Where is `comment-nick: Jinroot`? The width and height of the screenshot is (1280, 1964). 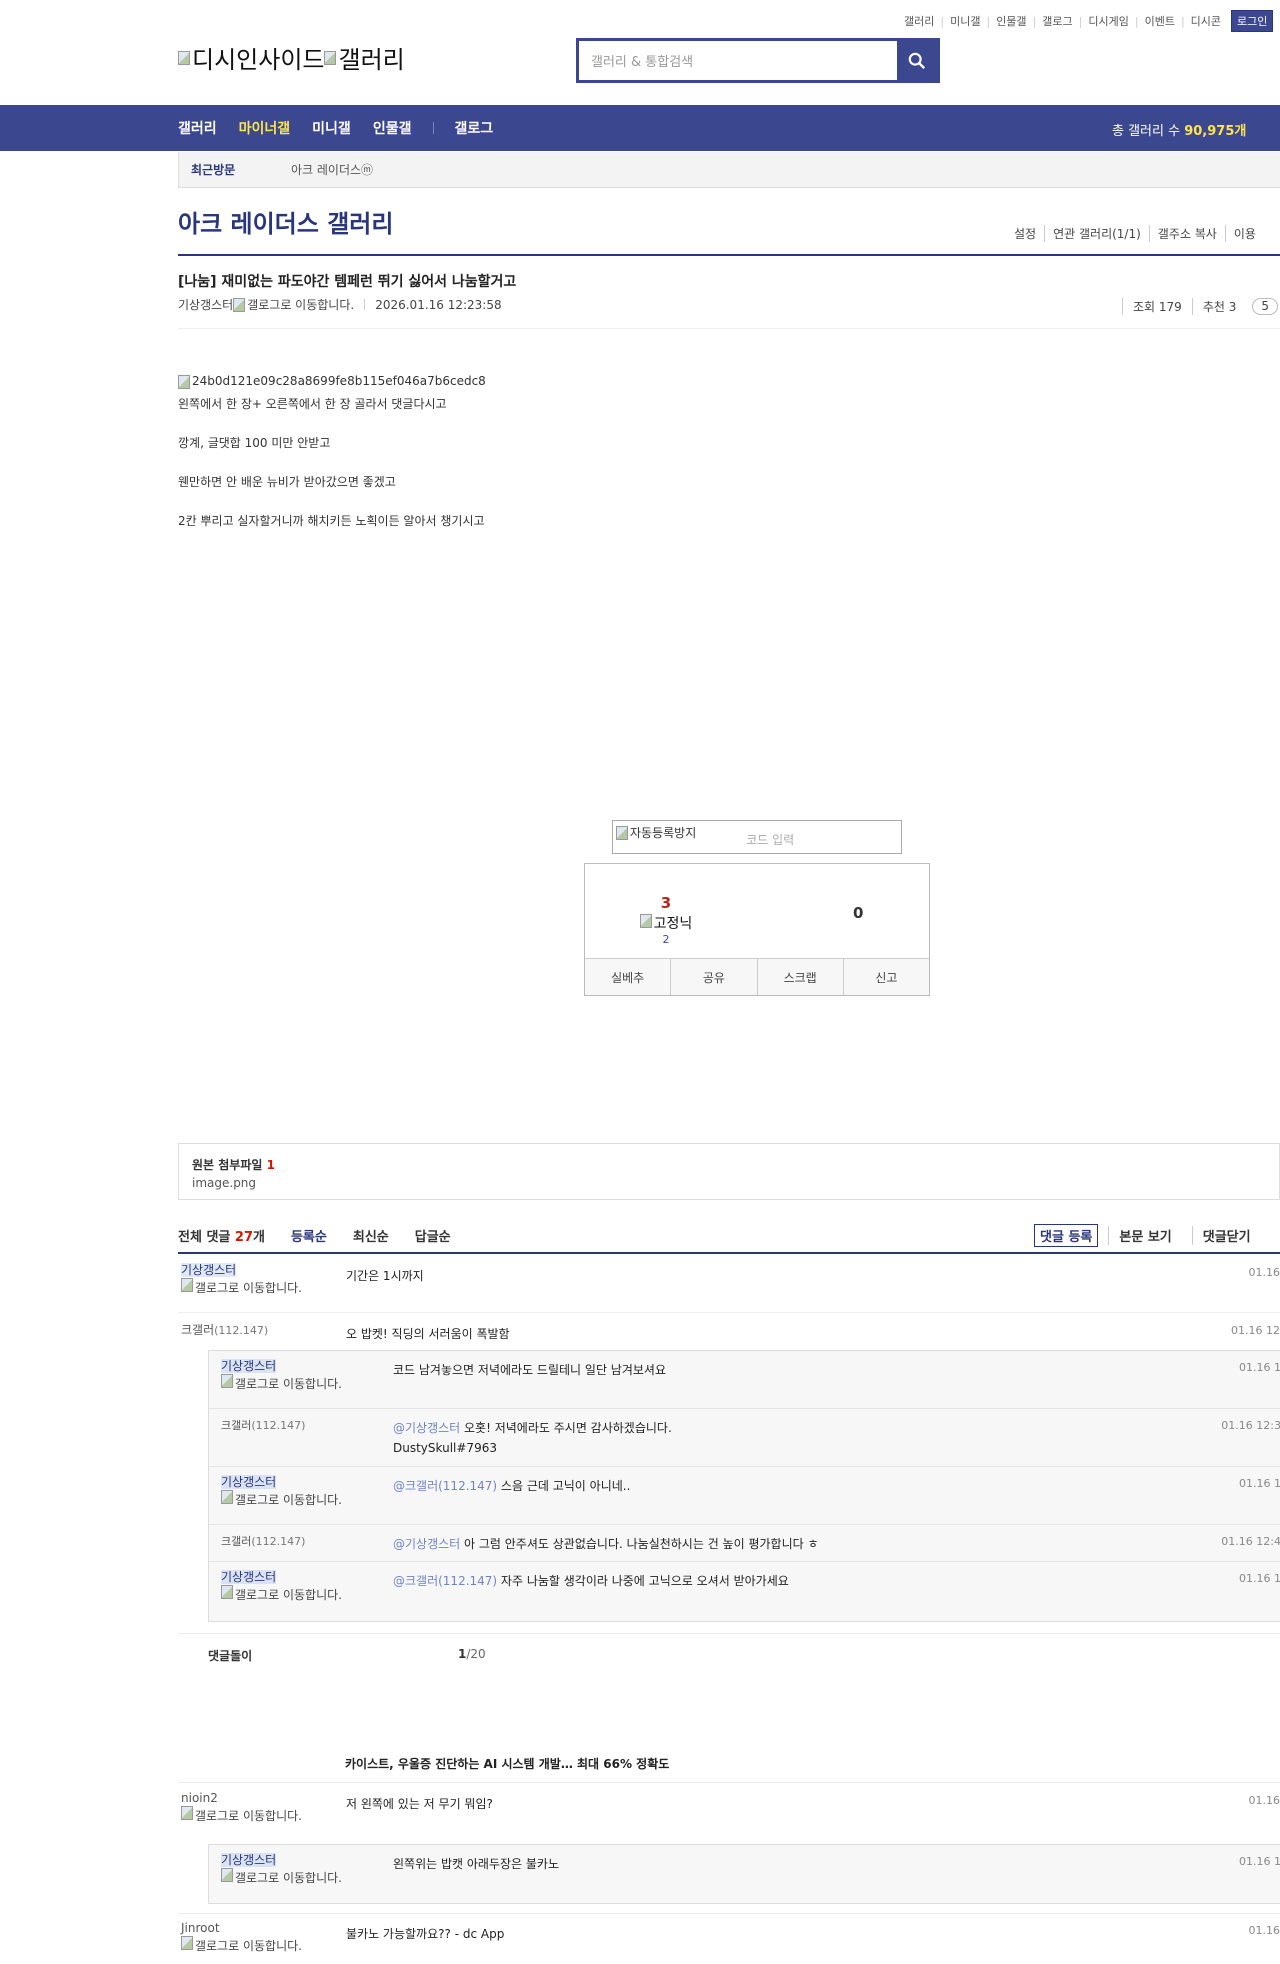 comment-nick: Jinroot is located at coordinates (200, 1928).